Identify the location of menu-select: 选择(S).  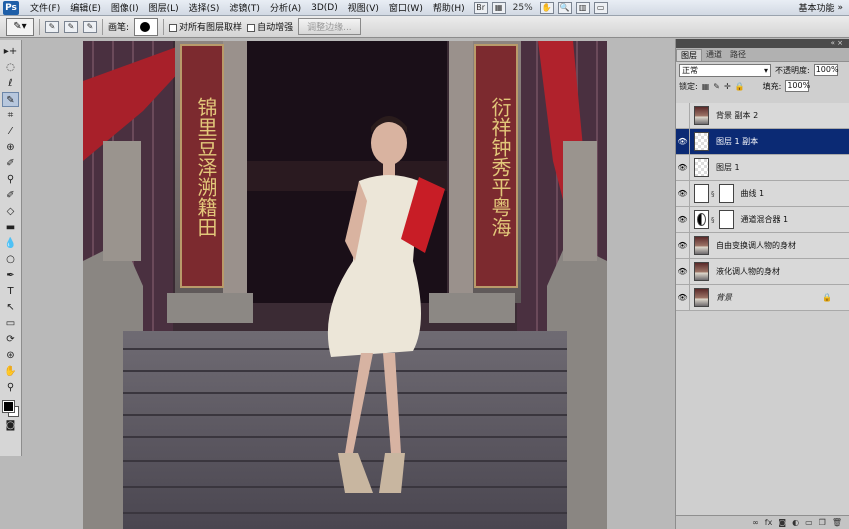
(204, 7).